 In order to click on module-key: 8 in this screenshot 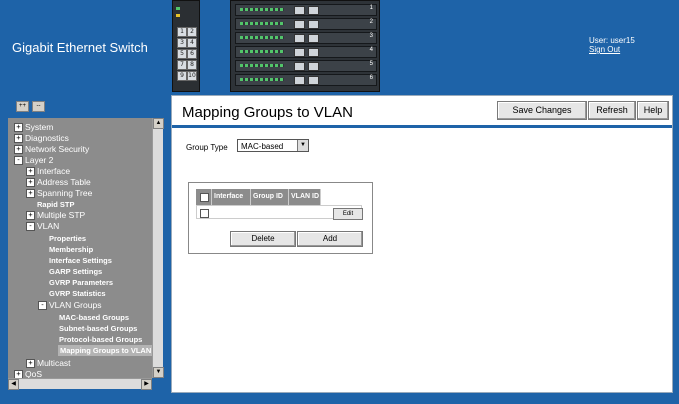, I will do `click(192, 65)`.